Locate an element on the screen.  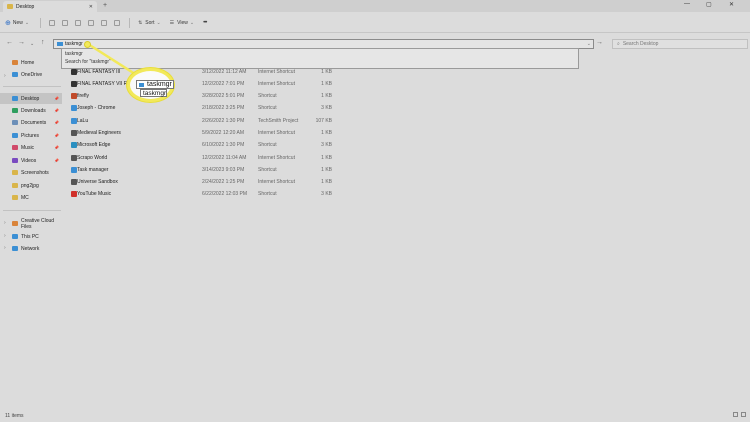
file-name: Universe Sandbox is located at coordinates (97, 182).